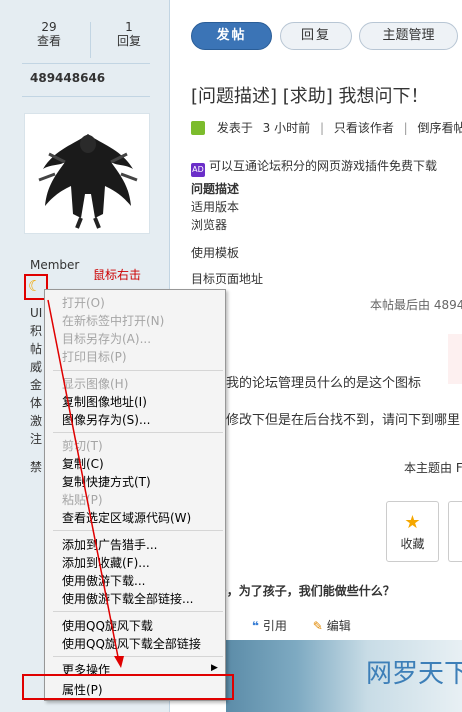  Describe the element at coordinates (36, 421) in the screenshot. I see `field-active: 激` at that location.